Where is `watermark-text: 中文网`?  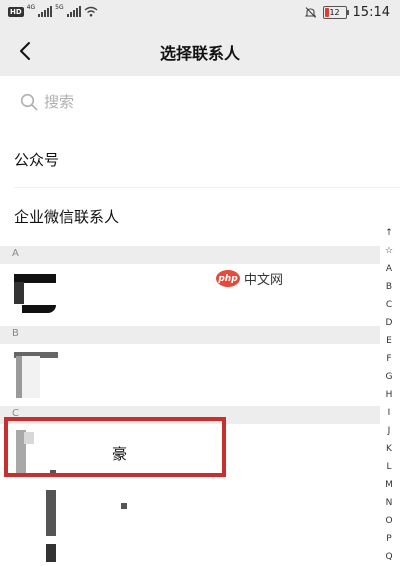
watermark-text: 中文网 is located at coordinates (264, 280).